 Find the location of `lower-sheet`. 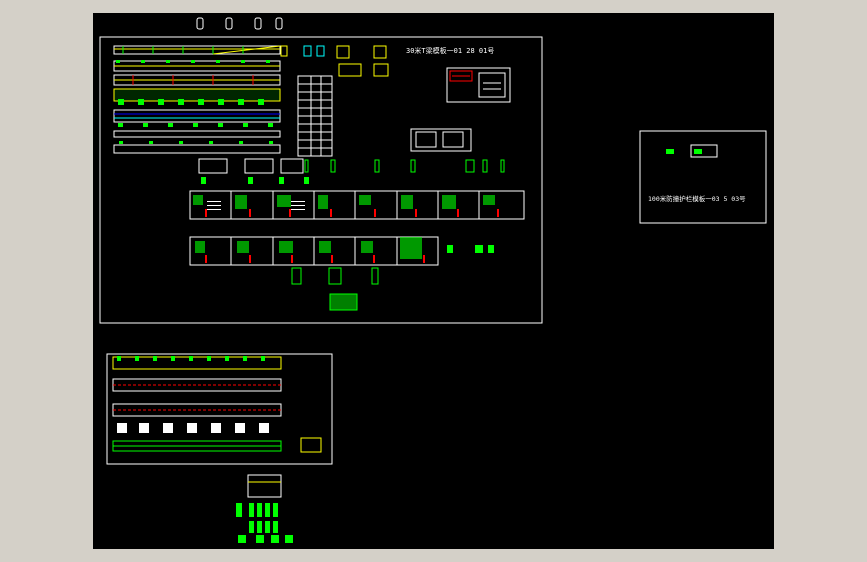

lower-sheet is located at coordinates (219, 409).